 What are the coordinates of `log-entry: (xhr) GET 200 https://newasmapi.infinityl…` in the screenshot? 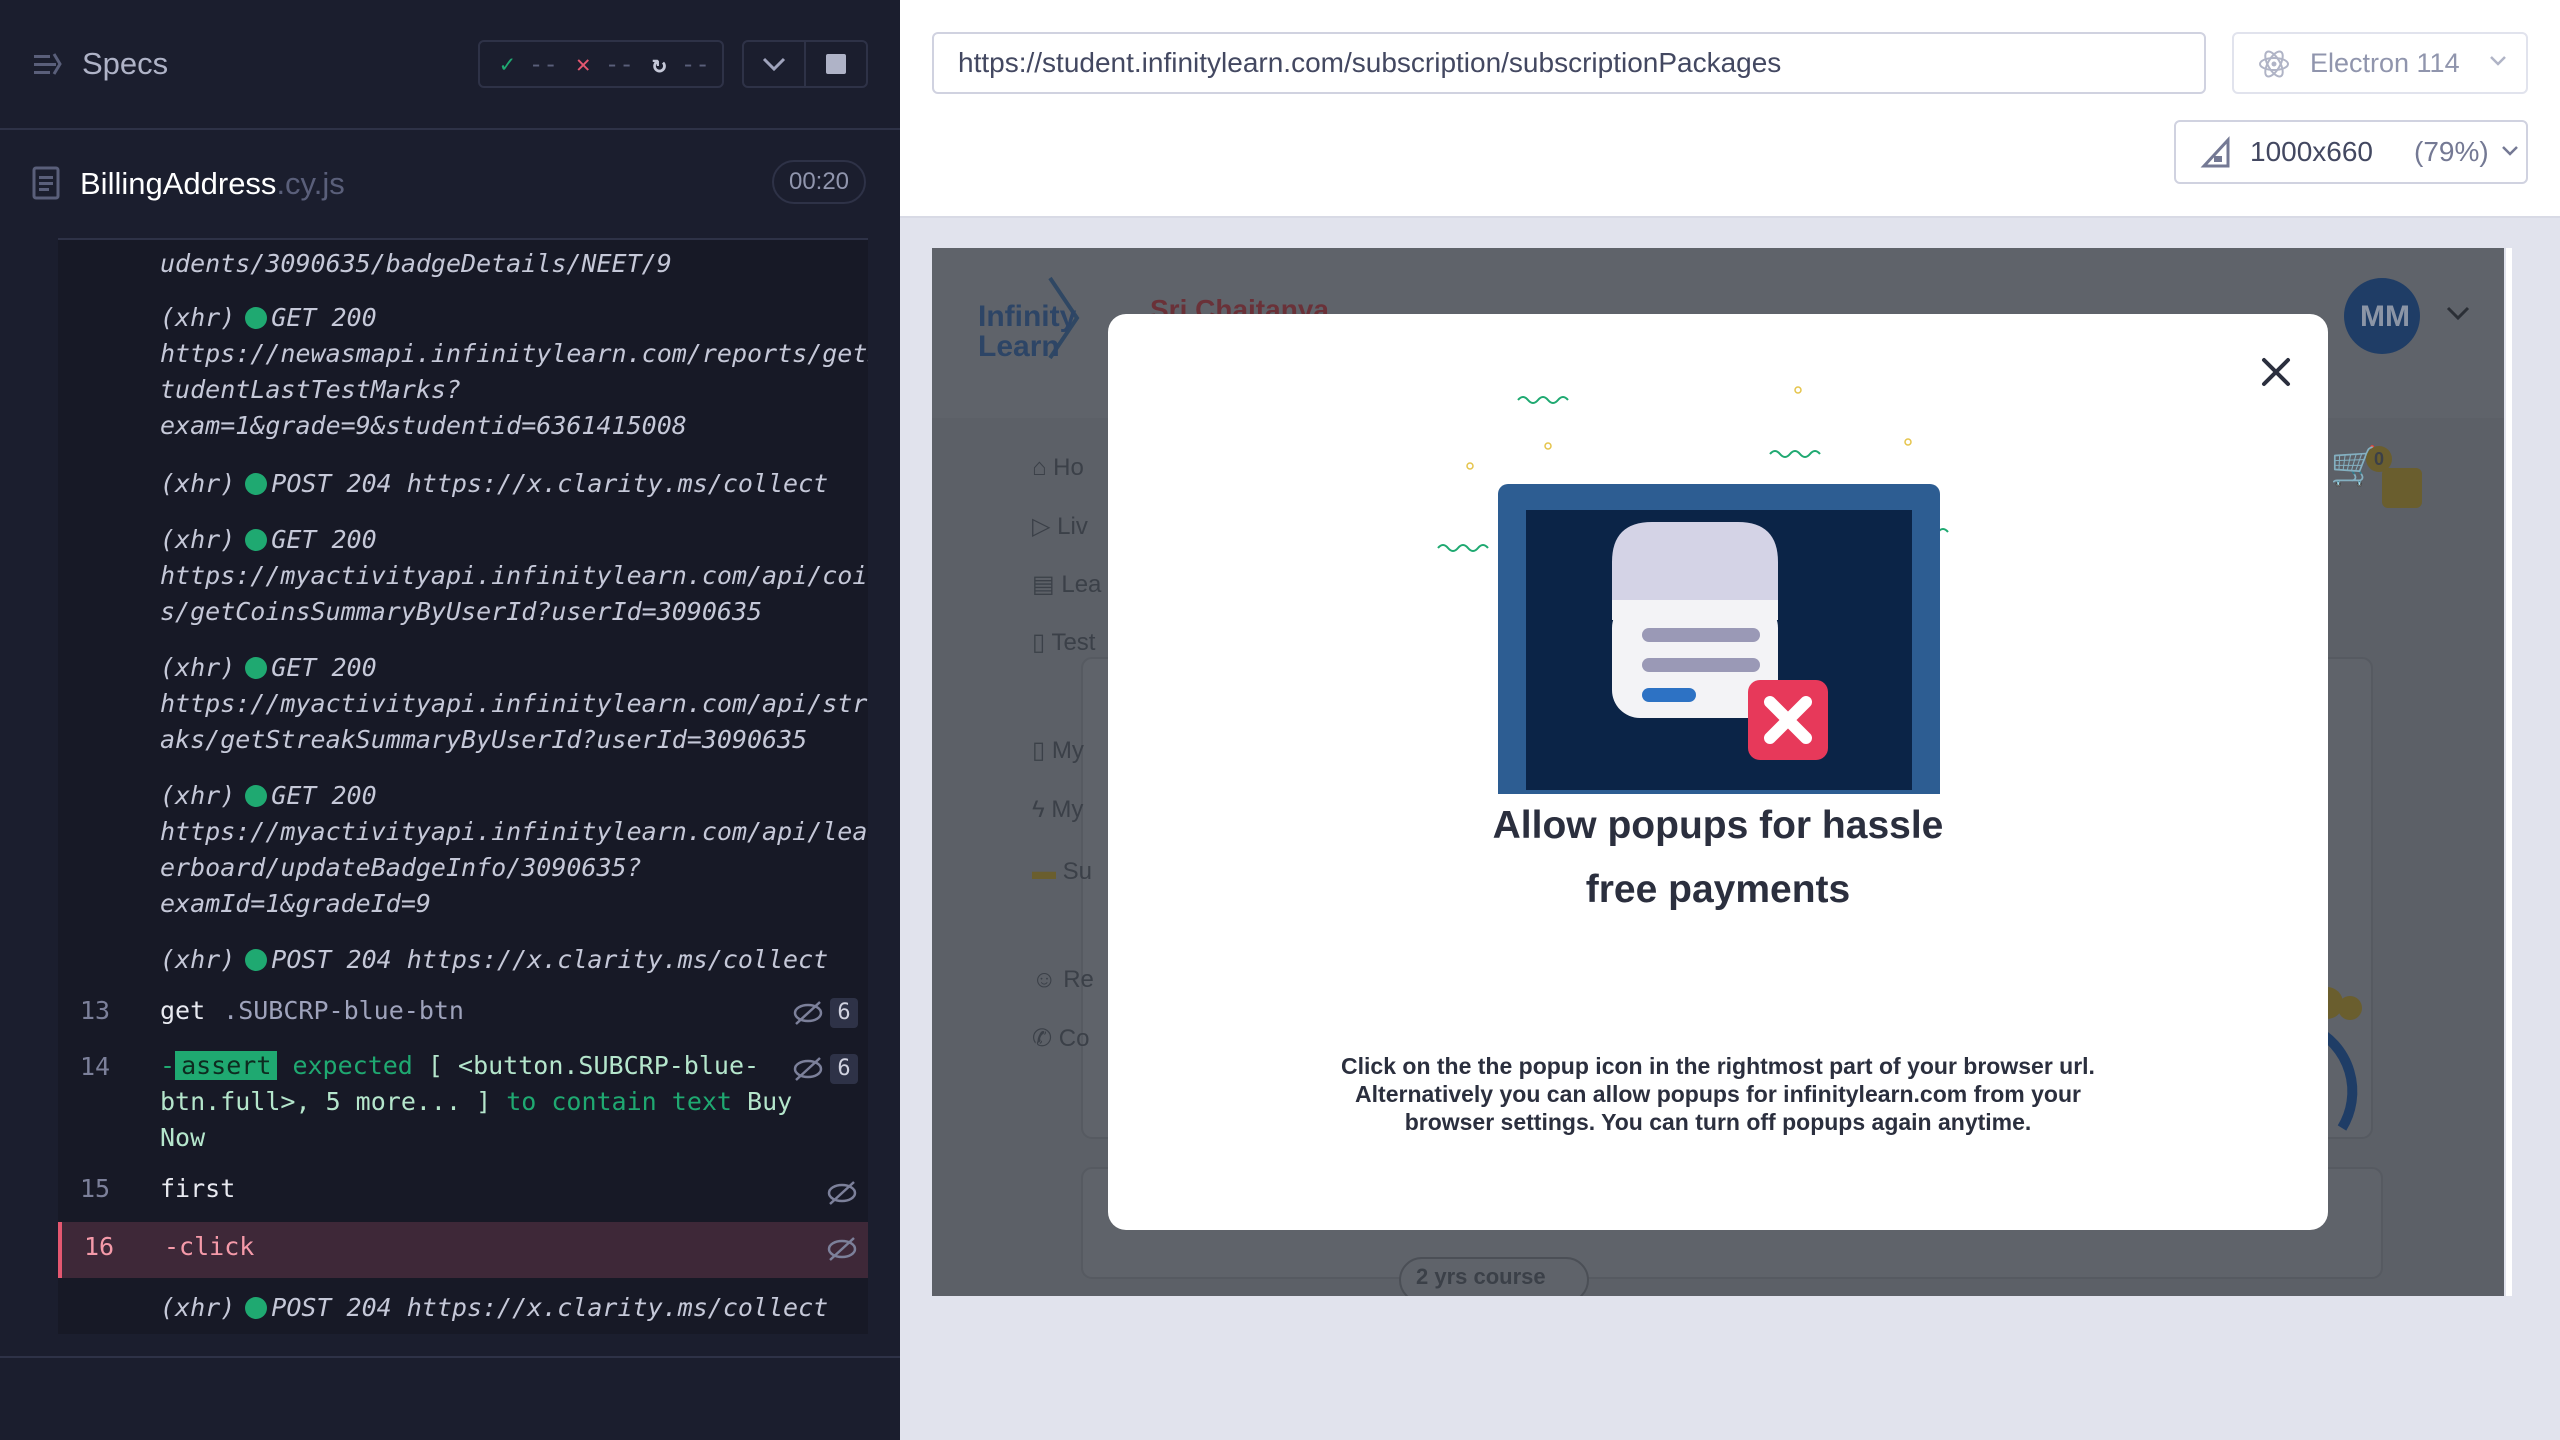 It's located at (514, 372).